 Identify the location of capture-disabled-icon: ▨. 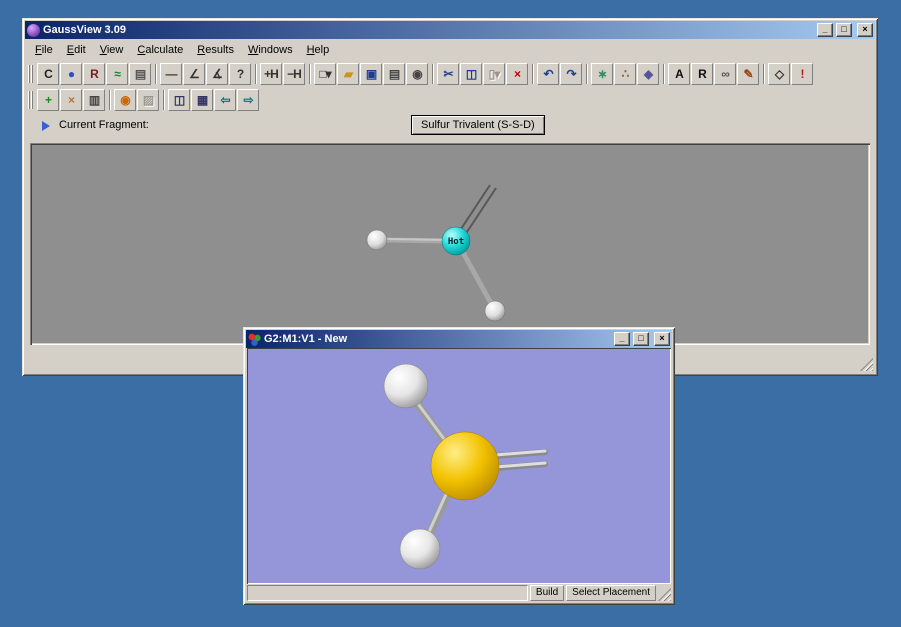
(148, 99).